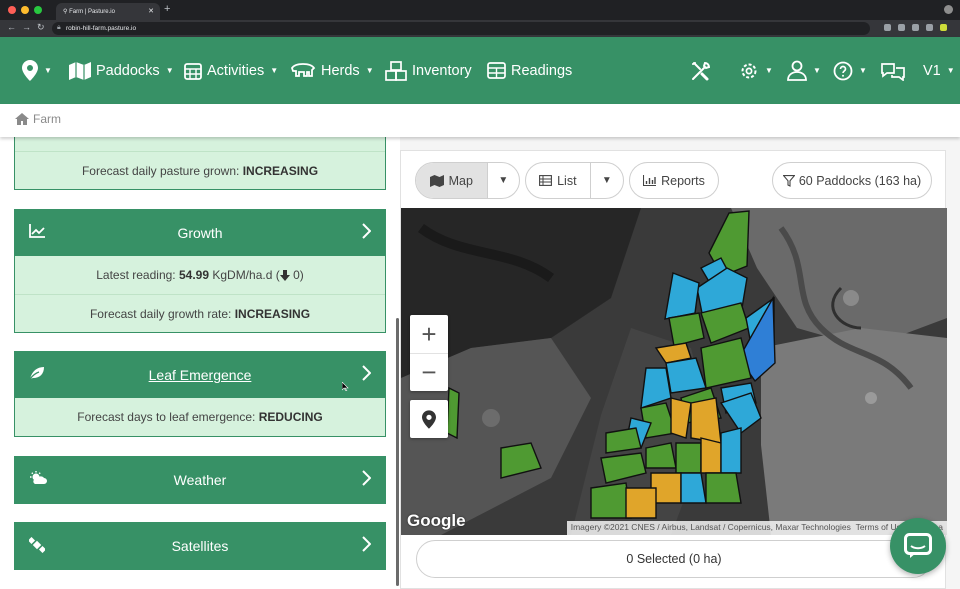 This screenshot has height=589, width=960. What do you see at coordinates (38, 477) in the screenshot?
I see `sun-cloud-icon` at bounding box center [38, 477].